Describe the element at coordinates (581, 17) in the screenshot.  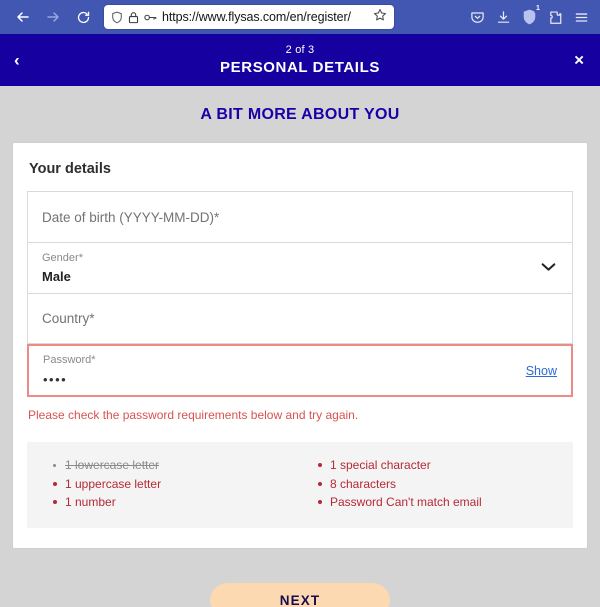
I see `hamburger-menu-icon` at that location.